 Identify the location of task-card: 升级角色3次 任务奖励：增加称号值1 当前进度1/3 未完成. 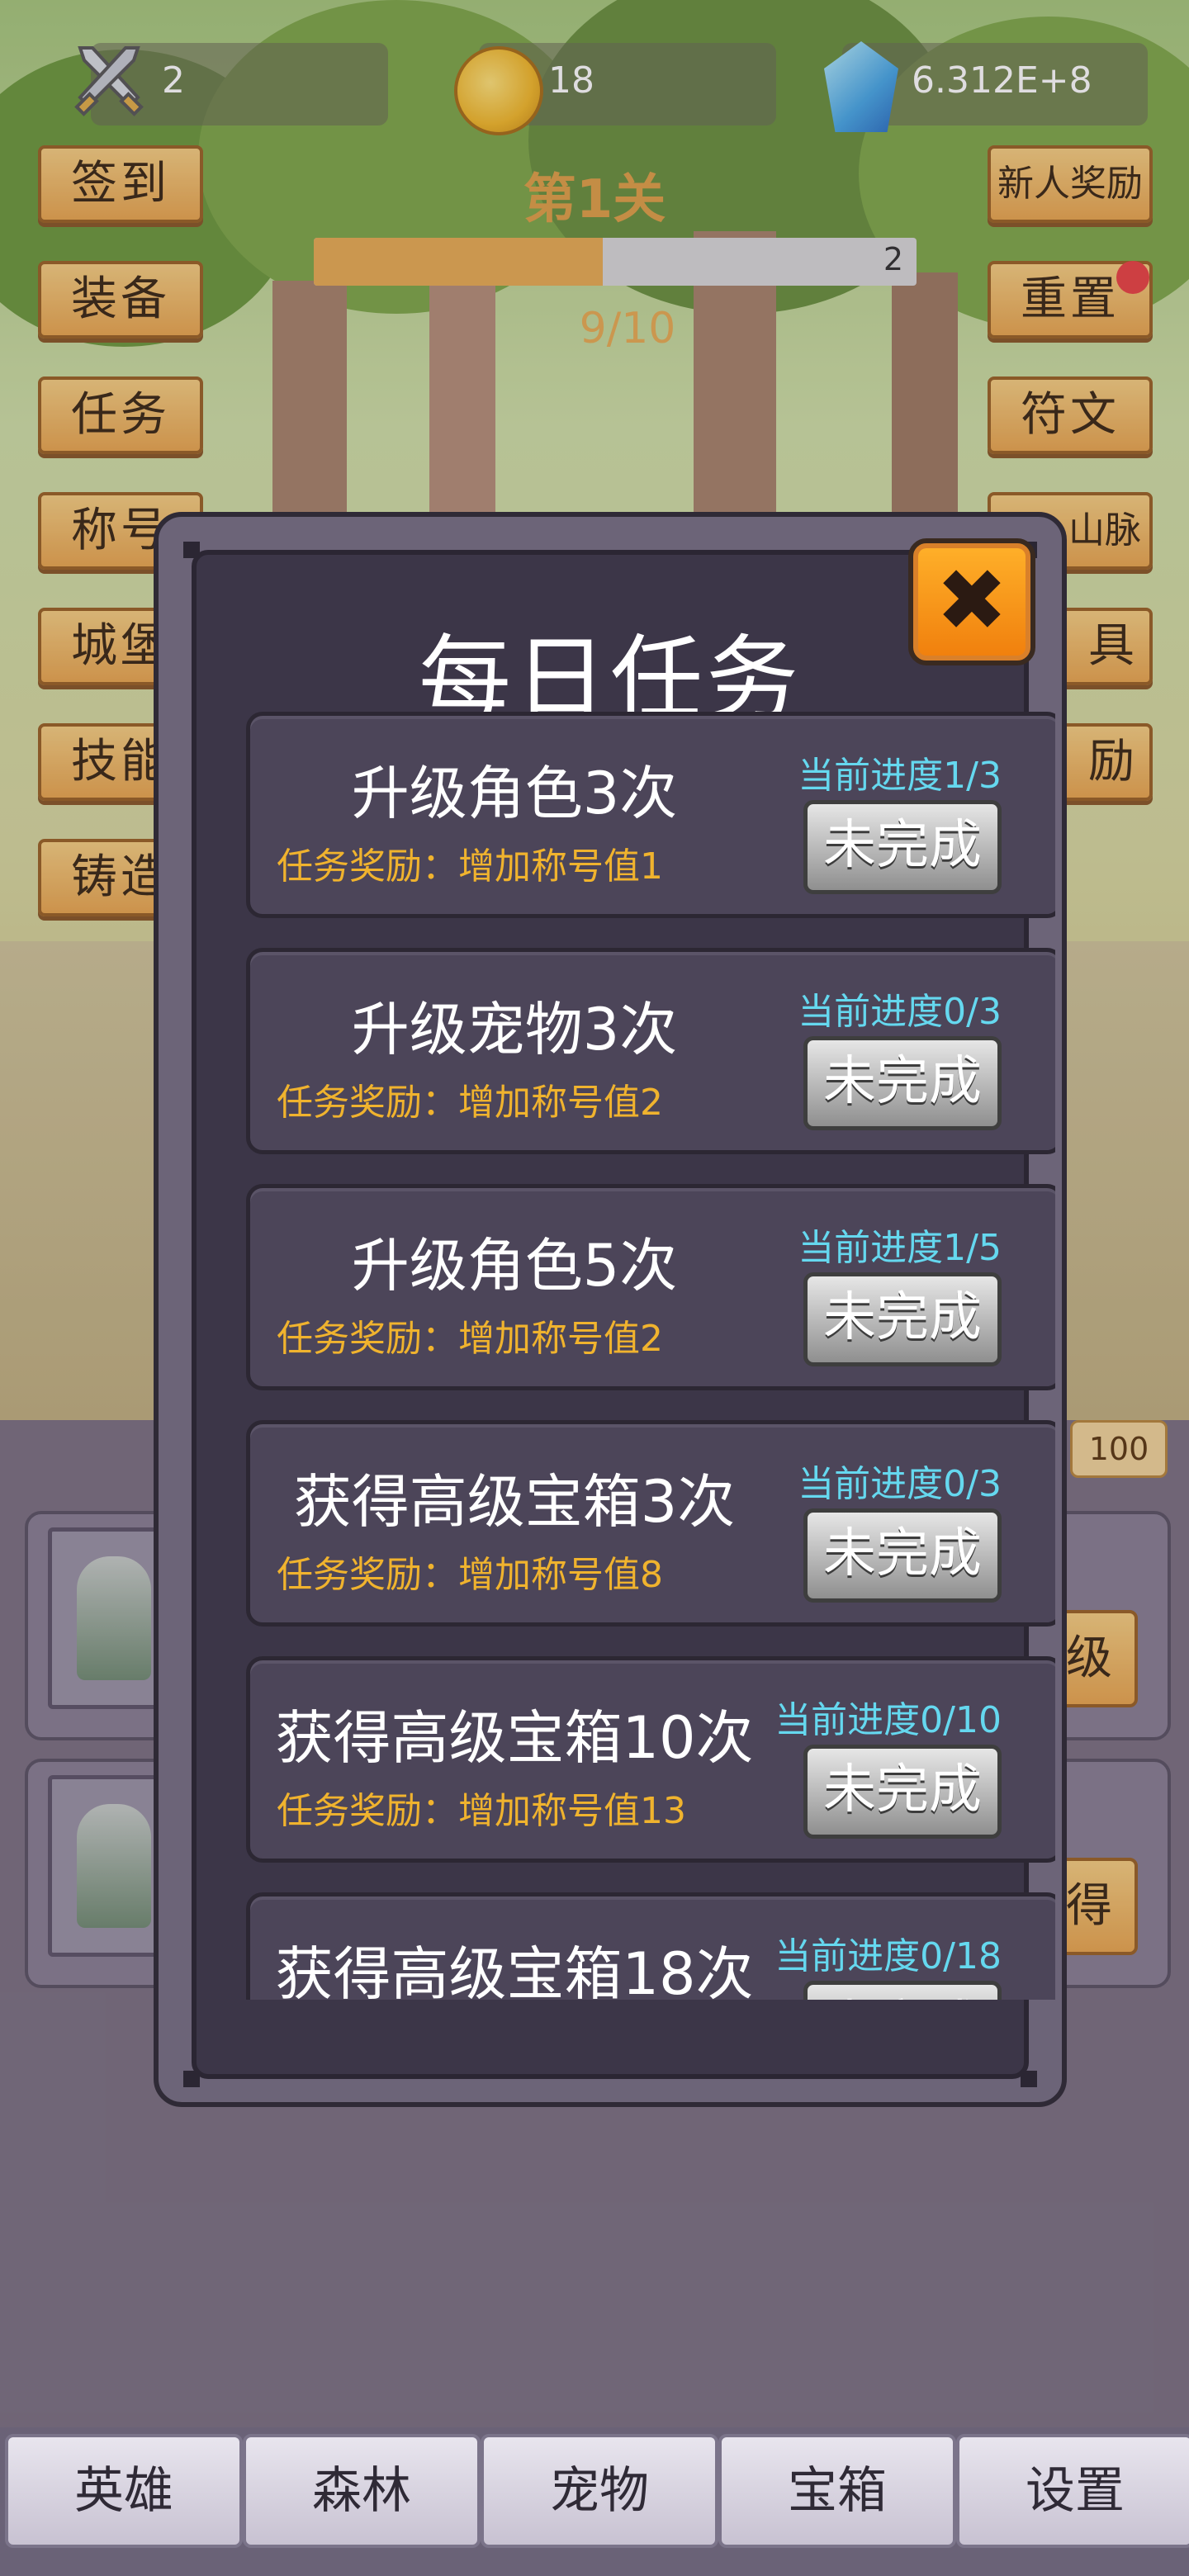
(650, 815).